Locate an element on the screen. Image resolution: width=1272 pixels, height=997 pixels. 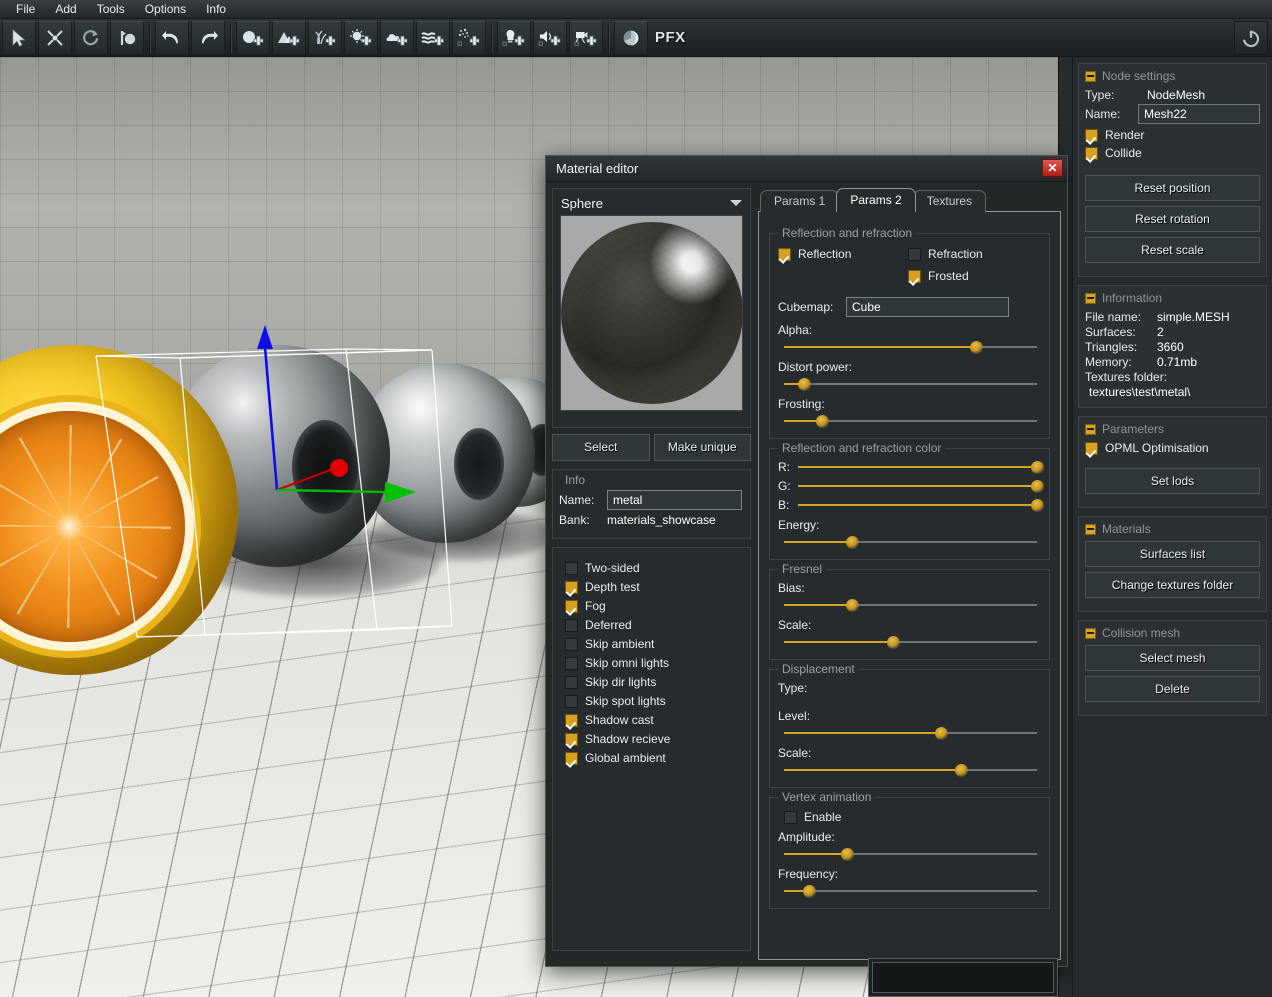
checkbox-opml-optimisation: OPML Optimisation is located at coordinates (1172, 448).